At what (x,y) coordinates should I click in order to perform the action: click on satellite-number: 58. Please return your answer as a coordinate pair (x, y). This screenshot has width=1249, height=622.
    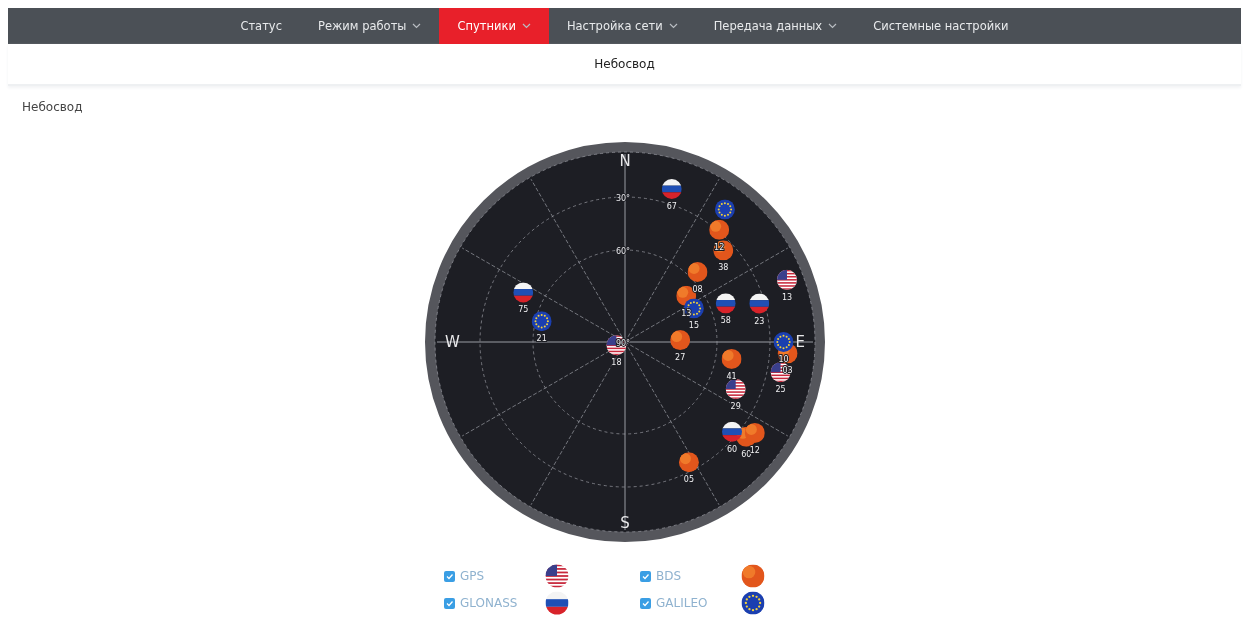
    Looking at the image, I should click on (725, 321).